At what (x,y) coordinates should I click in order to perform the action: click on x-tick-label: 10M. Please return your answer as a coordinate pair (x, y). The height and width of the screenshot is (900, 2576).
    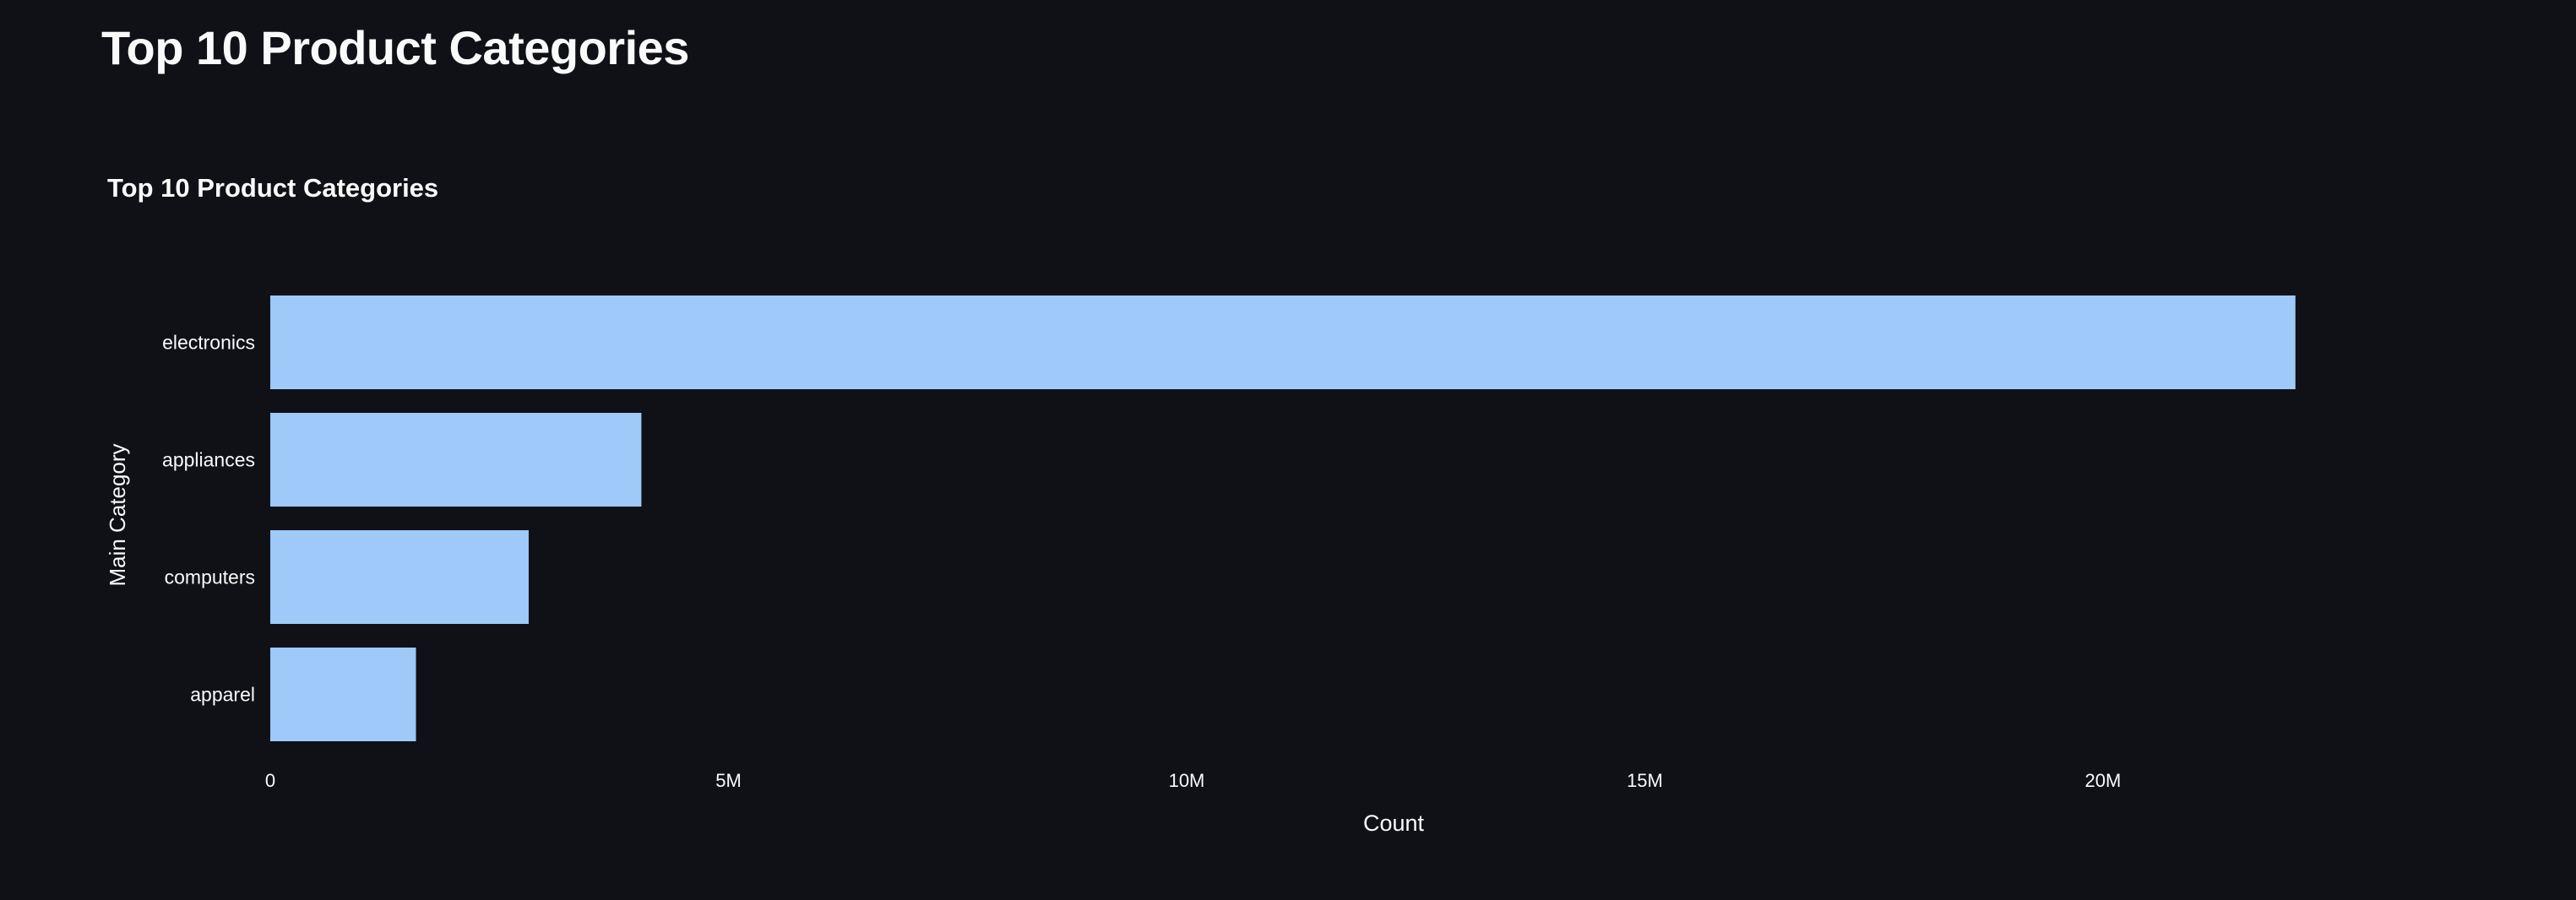
    Looking at the image, I should click on (1187, 780).